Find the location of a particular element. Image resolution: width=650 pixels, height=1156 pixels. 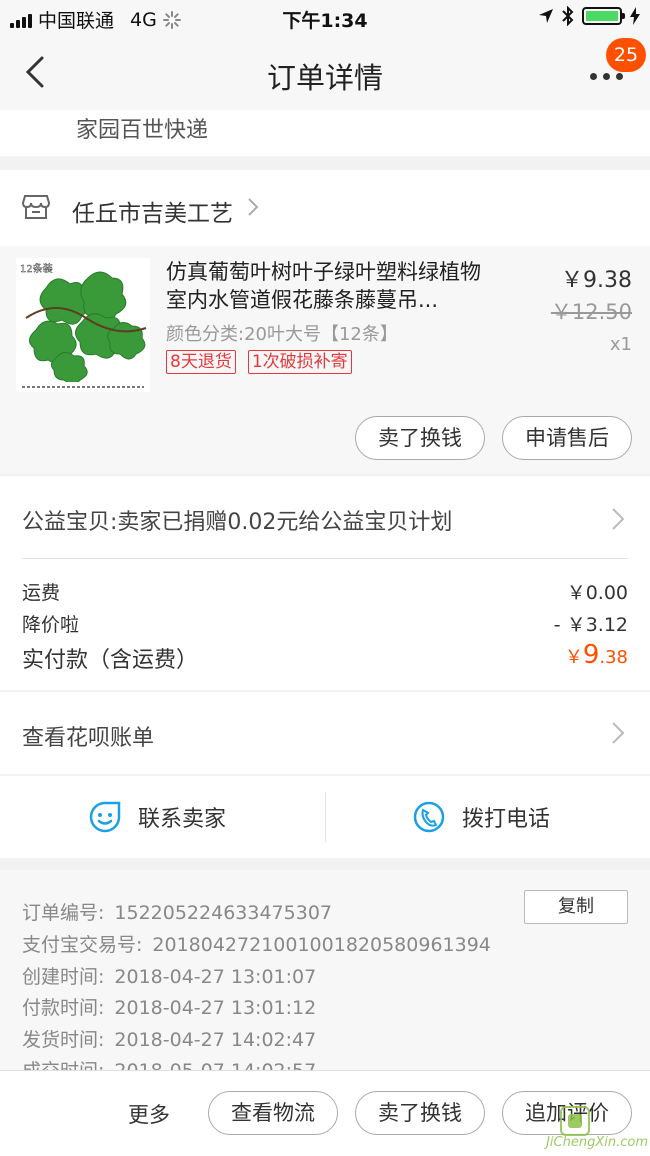

shipping-fee-label: 运费 is located at coordinates (41, 593).